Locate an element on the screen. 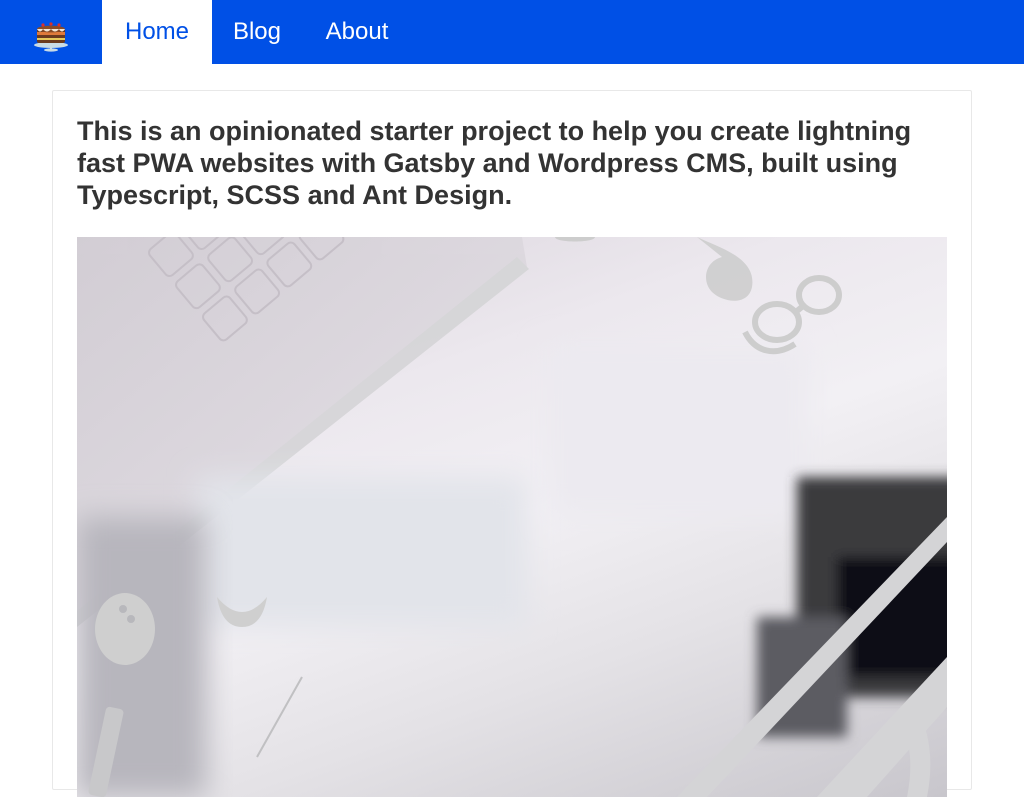 This screenshot has height=797, width=1024. home-logo-link is located at coordinates (51, 32).